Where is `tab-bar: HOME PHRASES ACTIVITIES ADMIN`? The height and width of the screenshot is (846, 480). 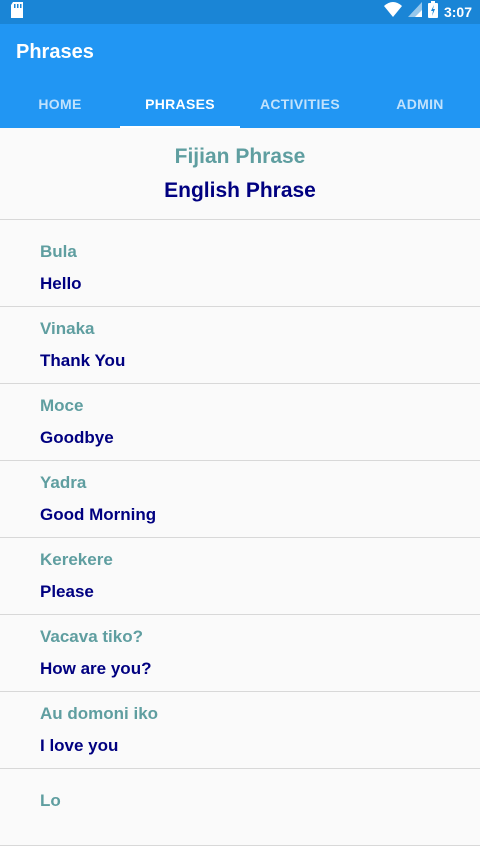
tab-bar: HOME PHRASES ACTIVITIES ADMIN is located at coordinates (240, 104).